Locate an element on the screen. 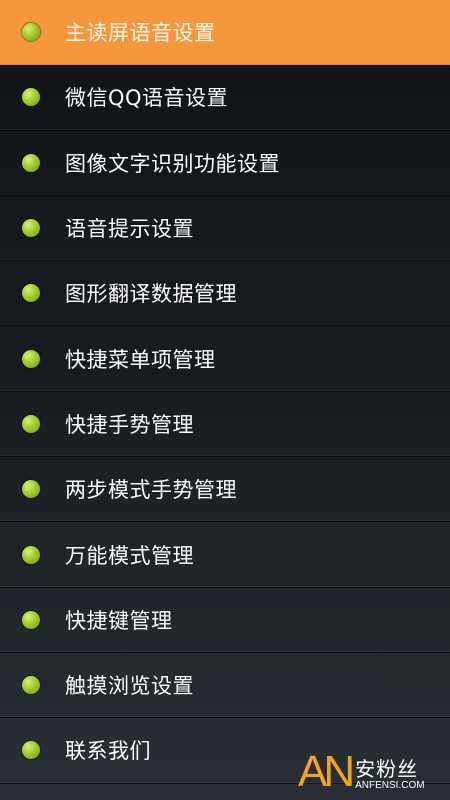 This screenshot has width=450, height=800. watermark-logo: AN is located at coordinates (326, 771).